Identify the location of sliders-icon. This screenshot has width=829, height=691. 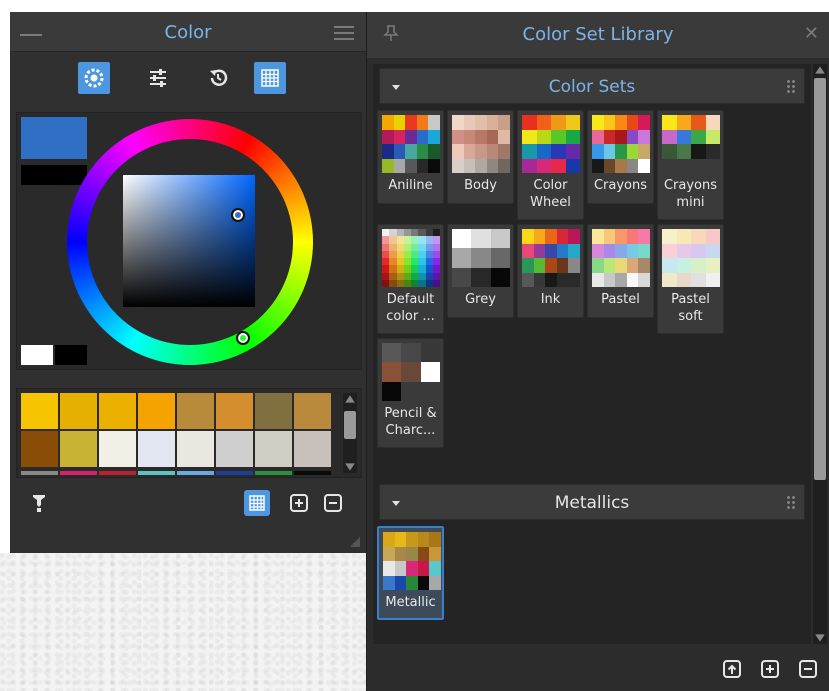
(158, 78).